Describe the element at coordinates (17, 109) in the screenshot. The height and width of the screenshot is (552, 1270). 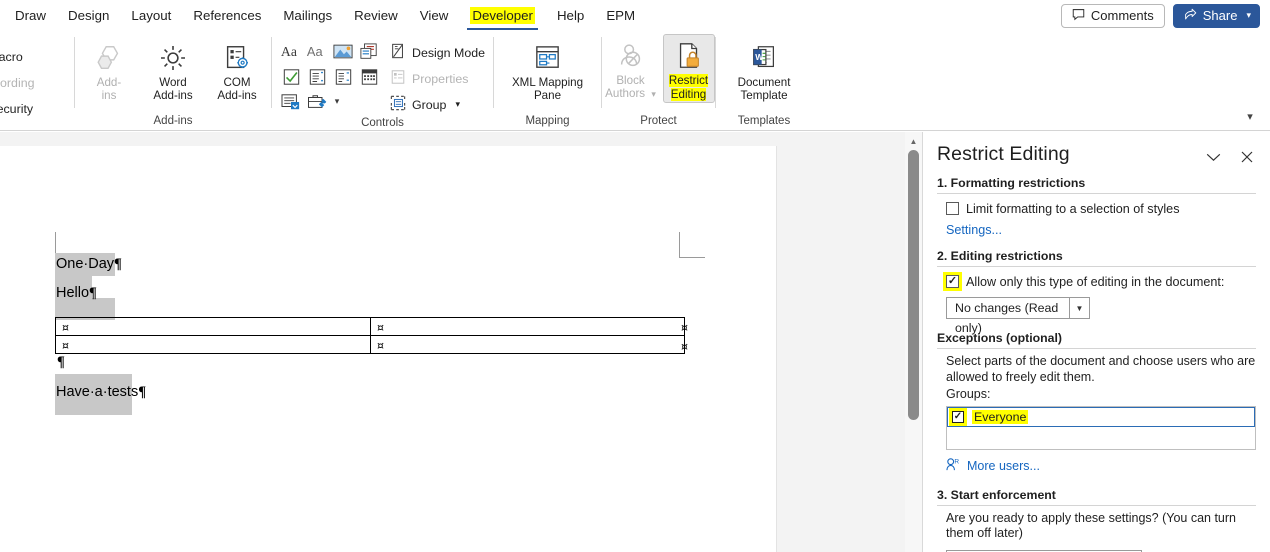
I see `macro-security-button: o Security` at that location.